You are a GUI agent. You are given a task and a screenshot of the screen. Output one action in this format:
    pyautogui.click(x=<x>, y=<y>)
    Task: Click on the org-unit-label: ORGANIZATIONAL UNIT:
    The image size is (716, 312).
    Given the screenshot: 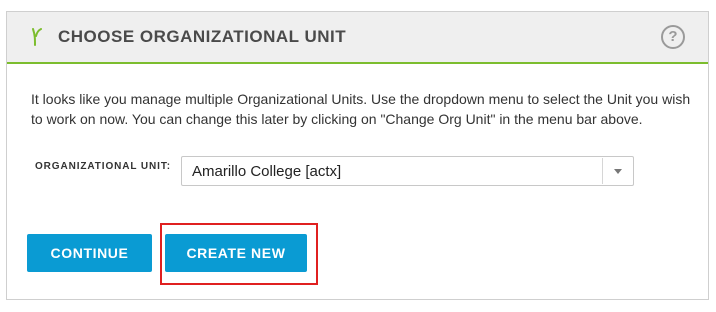 What is the action you would take?
    pyautogui.click(x=103, y=166)
    